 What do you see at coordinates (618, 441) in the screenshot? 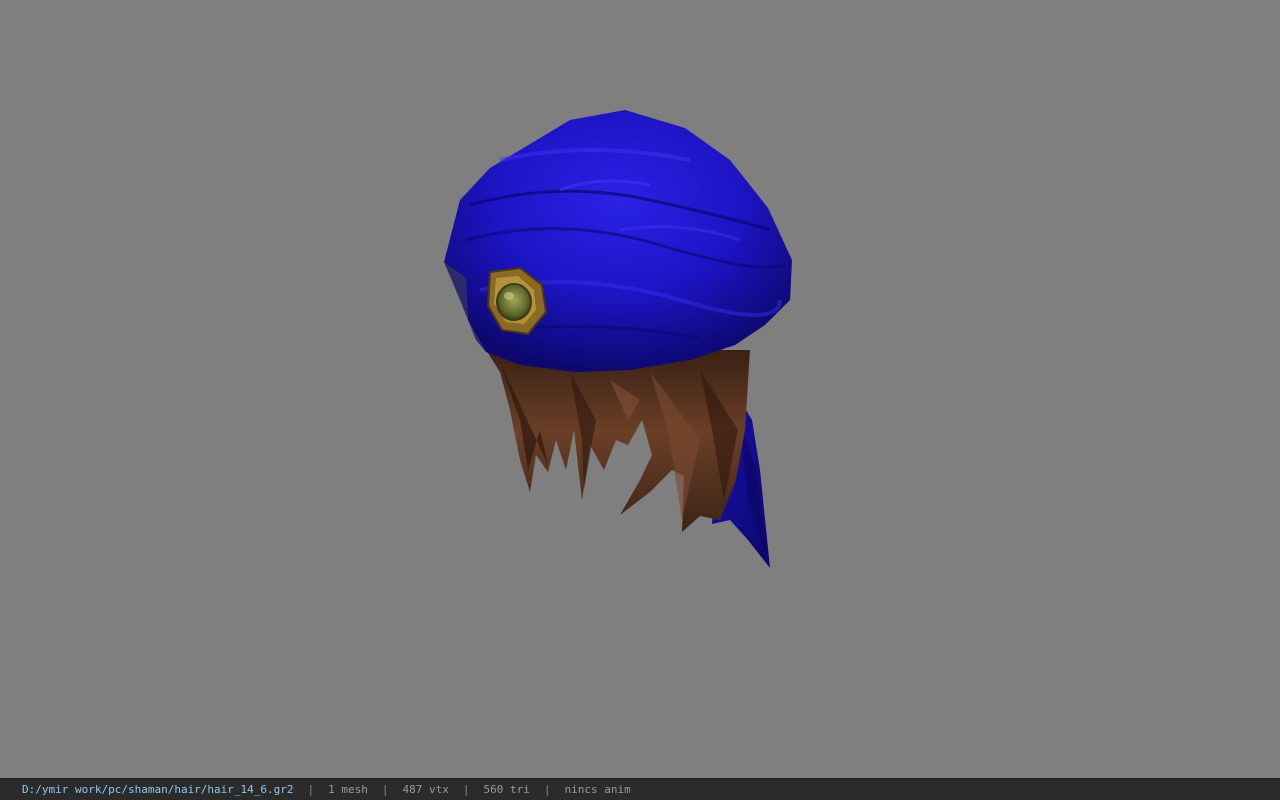
I see `hair-strands` at bounding box center [618, 441].